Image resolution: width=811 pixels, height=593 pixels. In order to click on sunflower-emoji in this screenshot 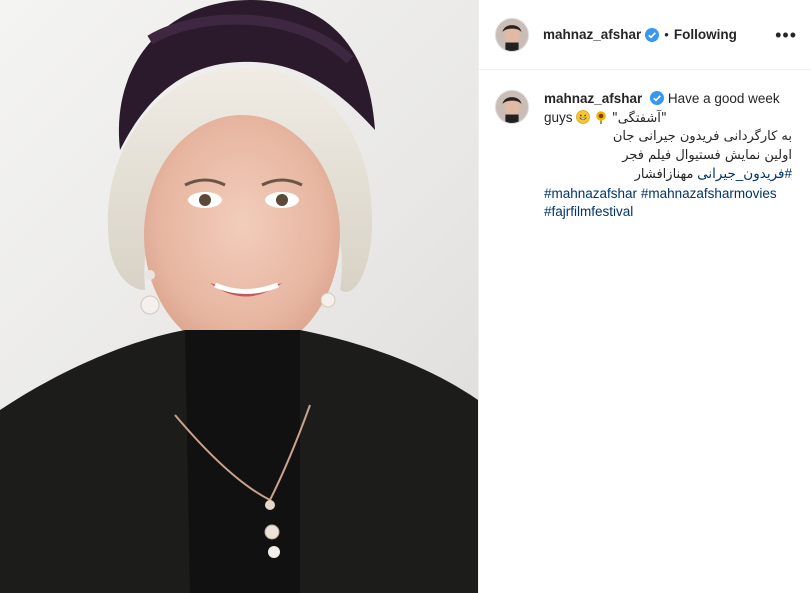, I will do `click(601, 117)`.